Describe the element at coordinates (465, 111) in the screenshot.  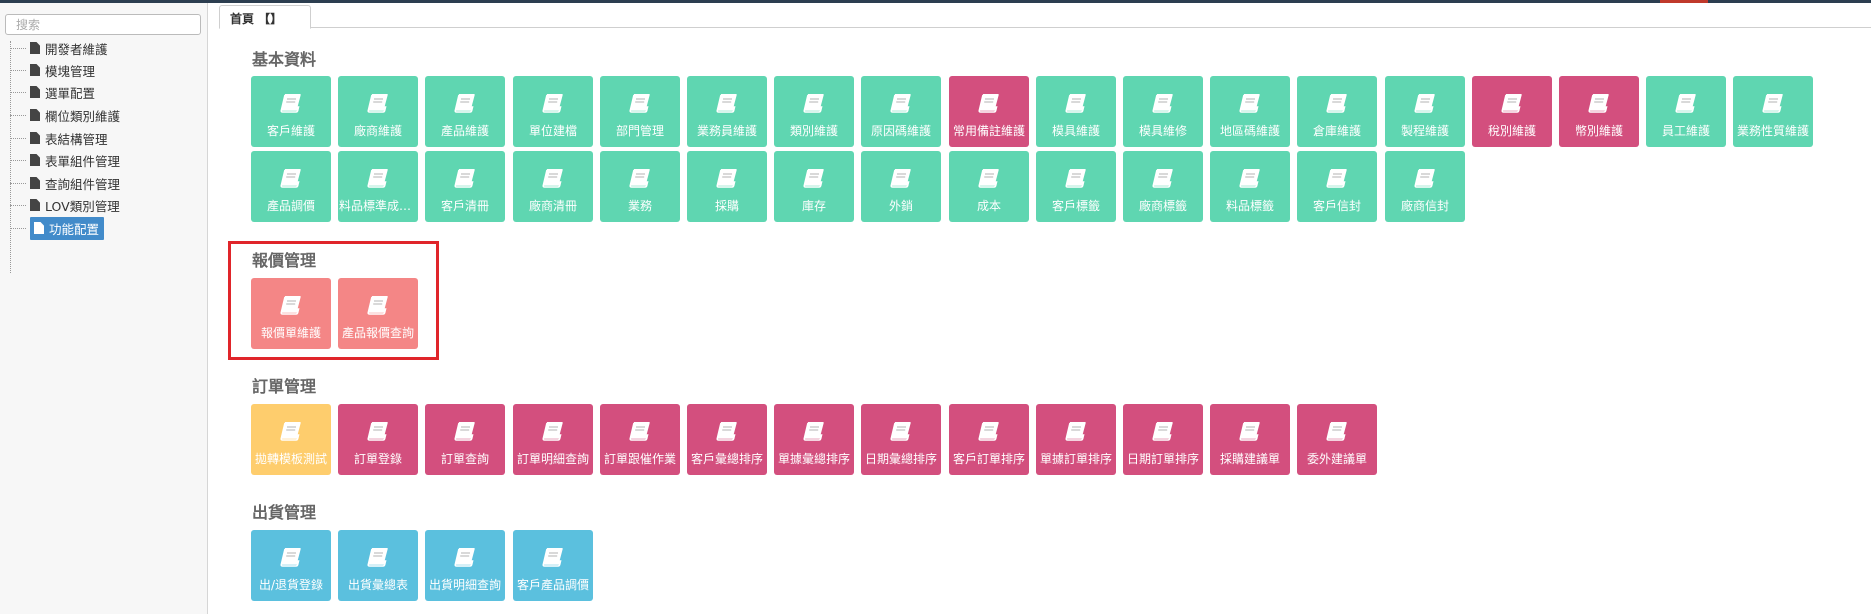
I see `function-tile: 產品維護` at that location.